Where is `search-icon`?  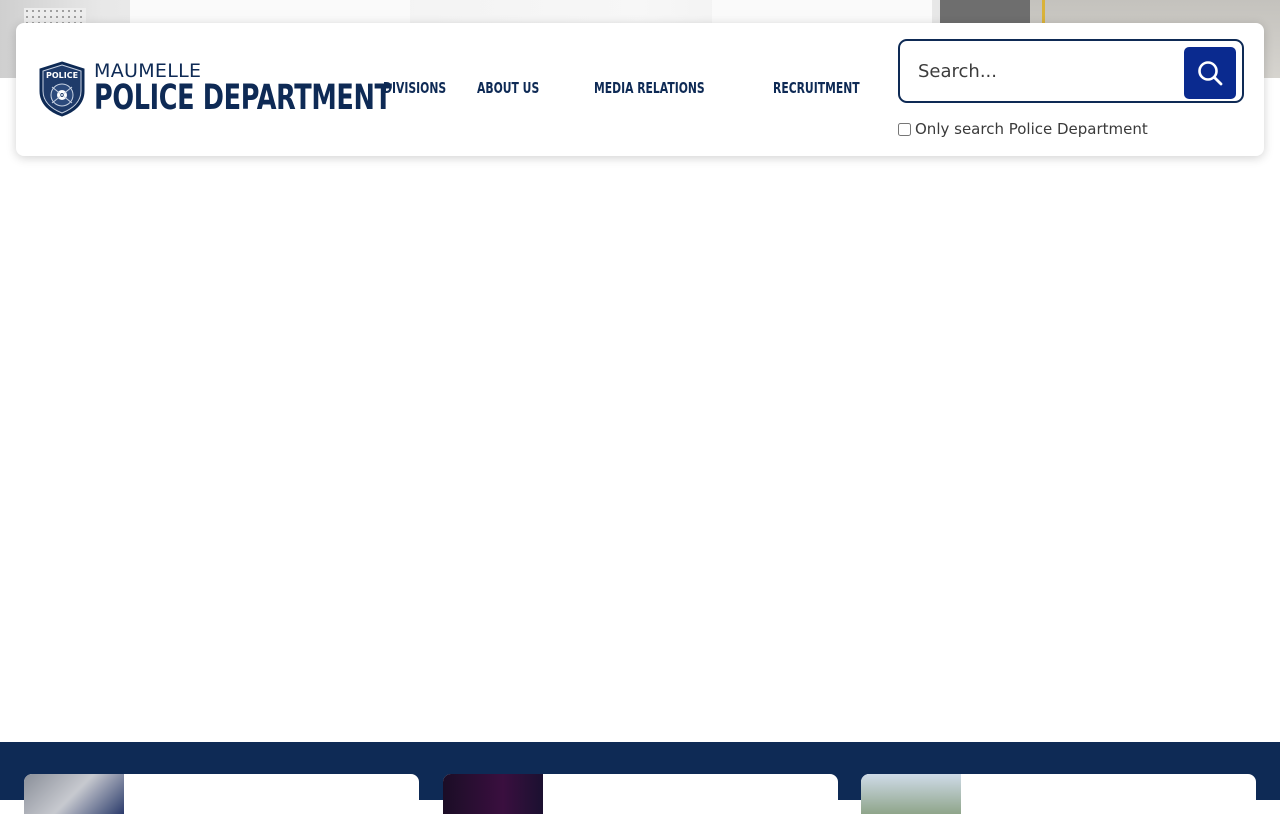
search-icon is located at coordinates (1210, 73).